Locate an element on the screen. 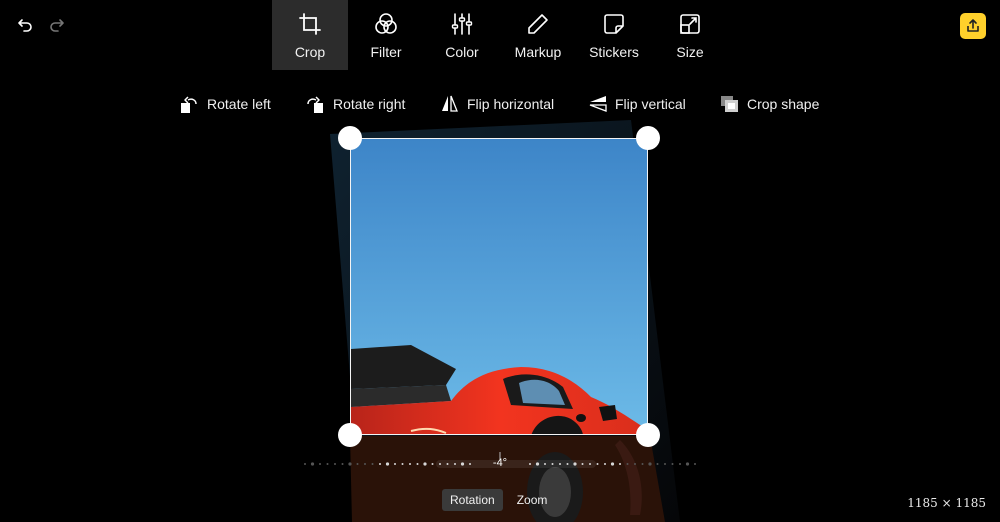  export-button is located at coordinates (973, 26).